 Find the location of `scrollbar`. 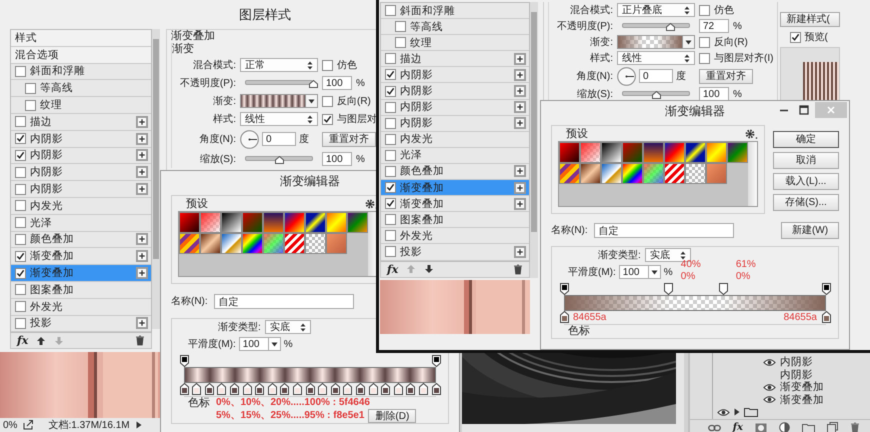

scrollbar is located at coordinates (573, 428).